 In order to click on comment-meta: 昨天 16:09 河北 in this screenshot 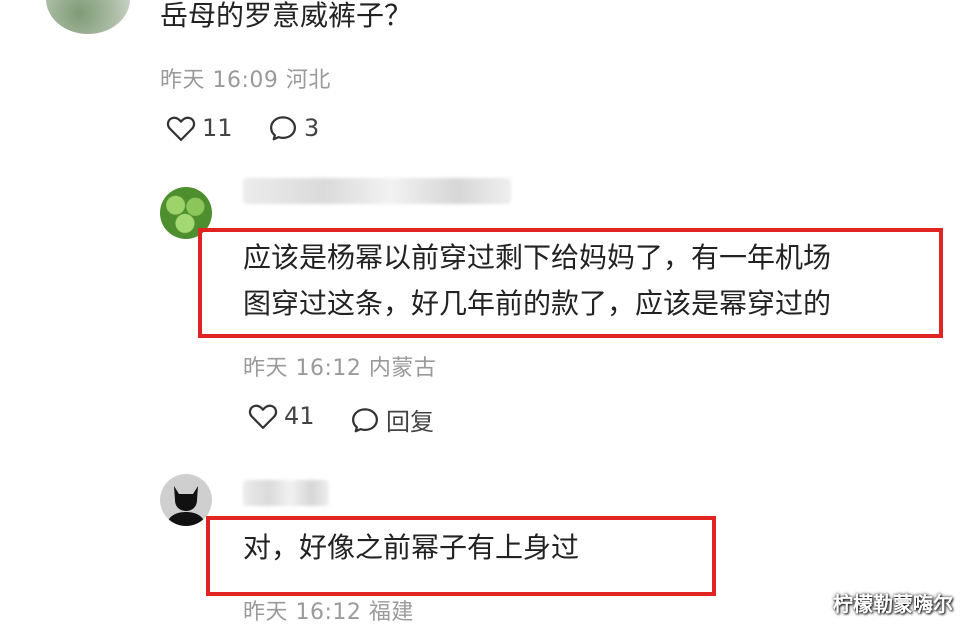, I will do `click(245, 80)`.